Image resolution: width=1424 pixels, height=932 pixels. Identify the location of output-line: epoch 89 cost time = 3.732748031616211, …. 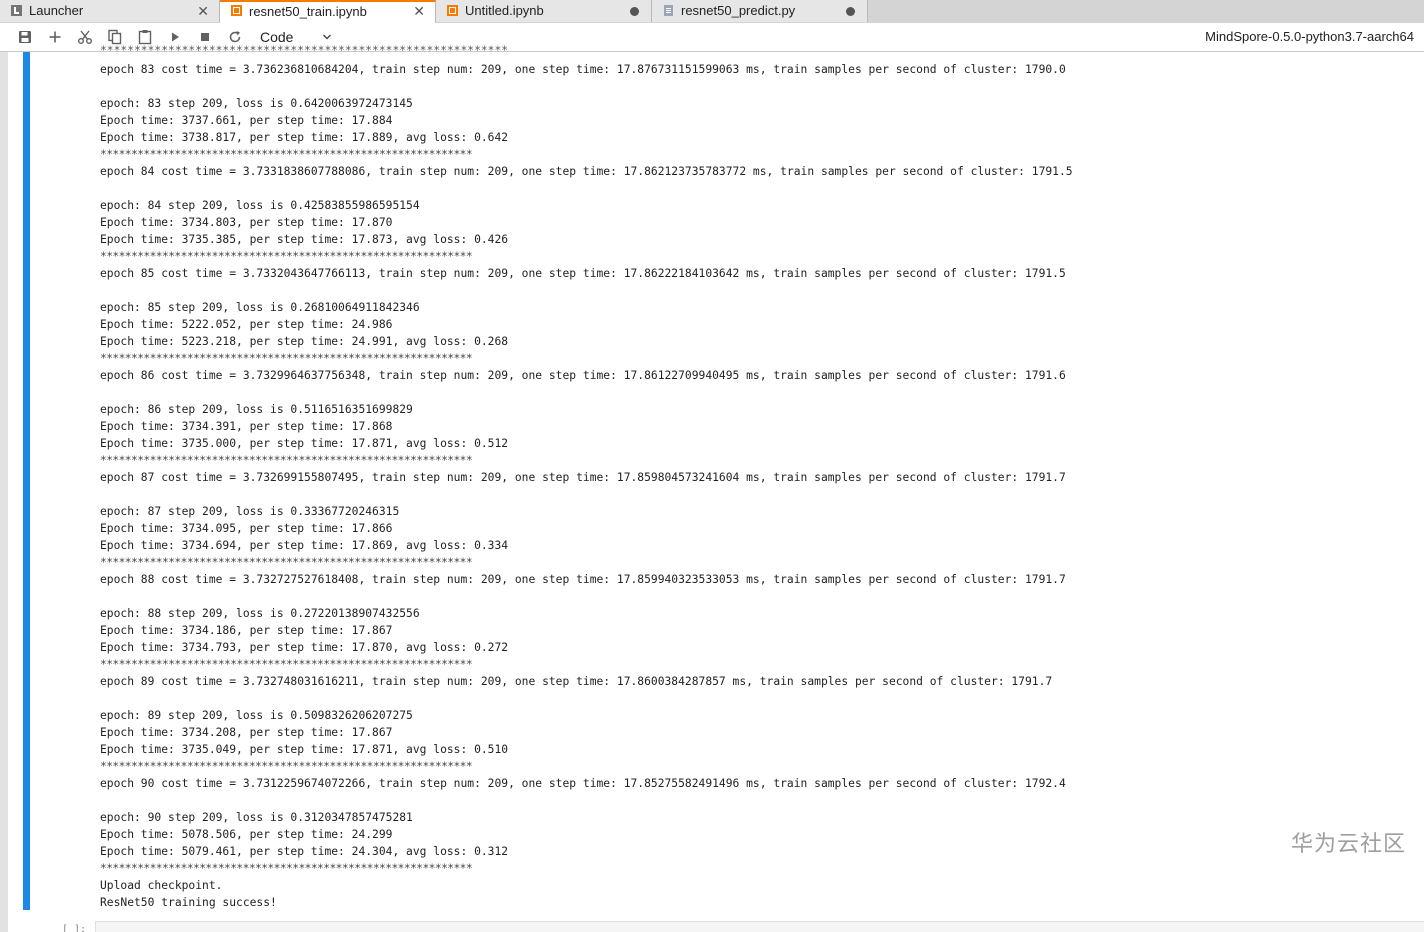
(576, 681).